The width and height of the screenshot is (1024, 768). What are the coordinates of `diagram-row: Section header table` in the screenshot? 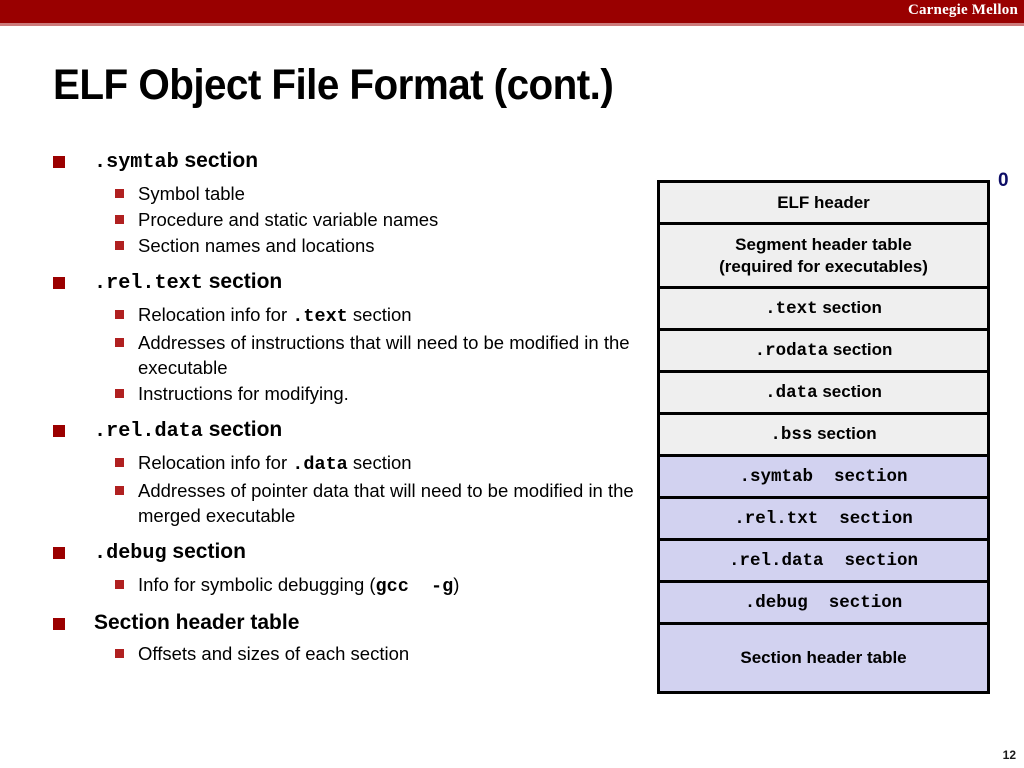 It's located at (823, 658).